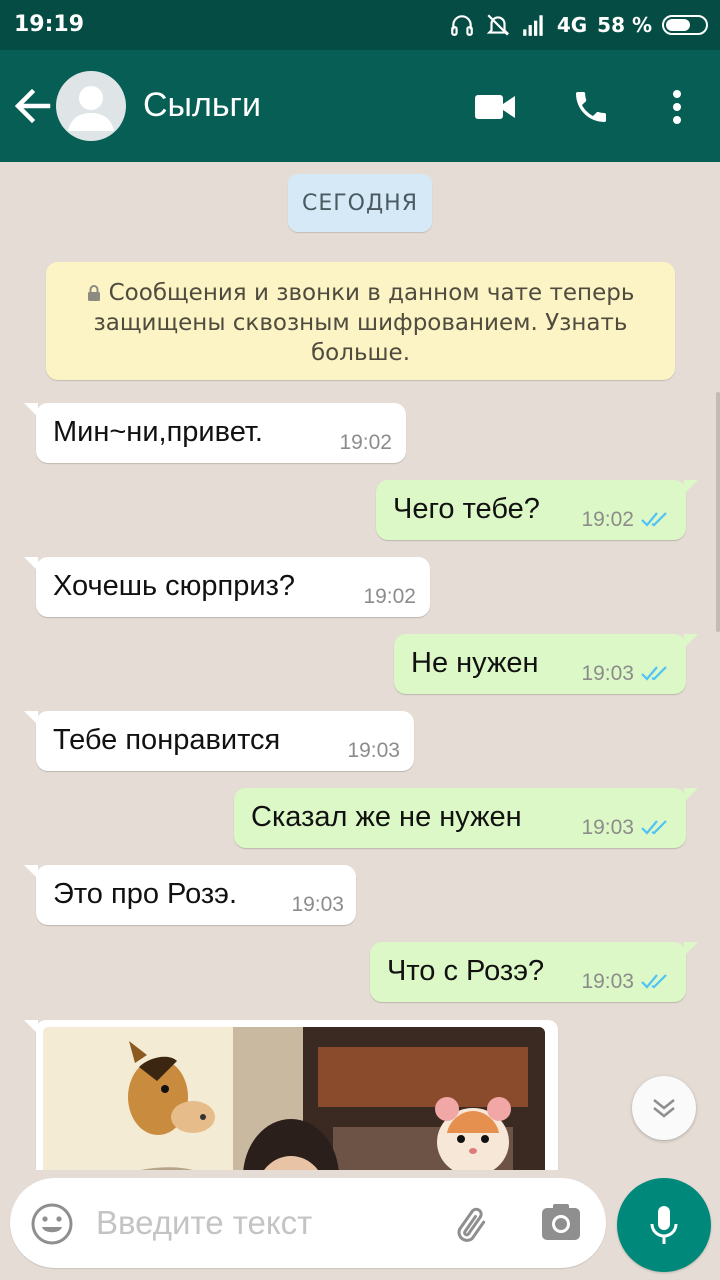 The height and width of the screenshot is (1280, 720). I want to click on voice-call-button, so click(591, 107).